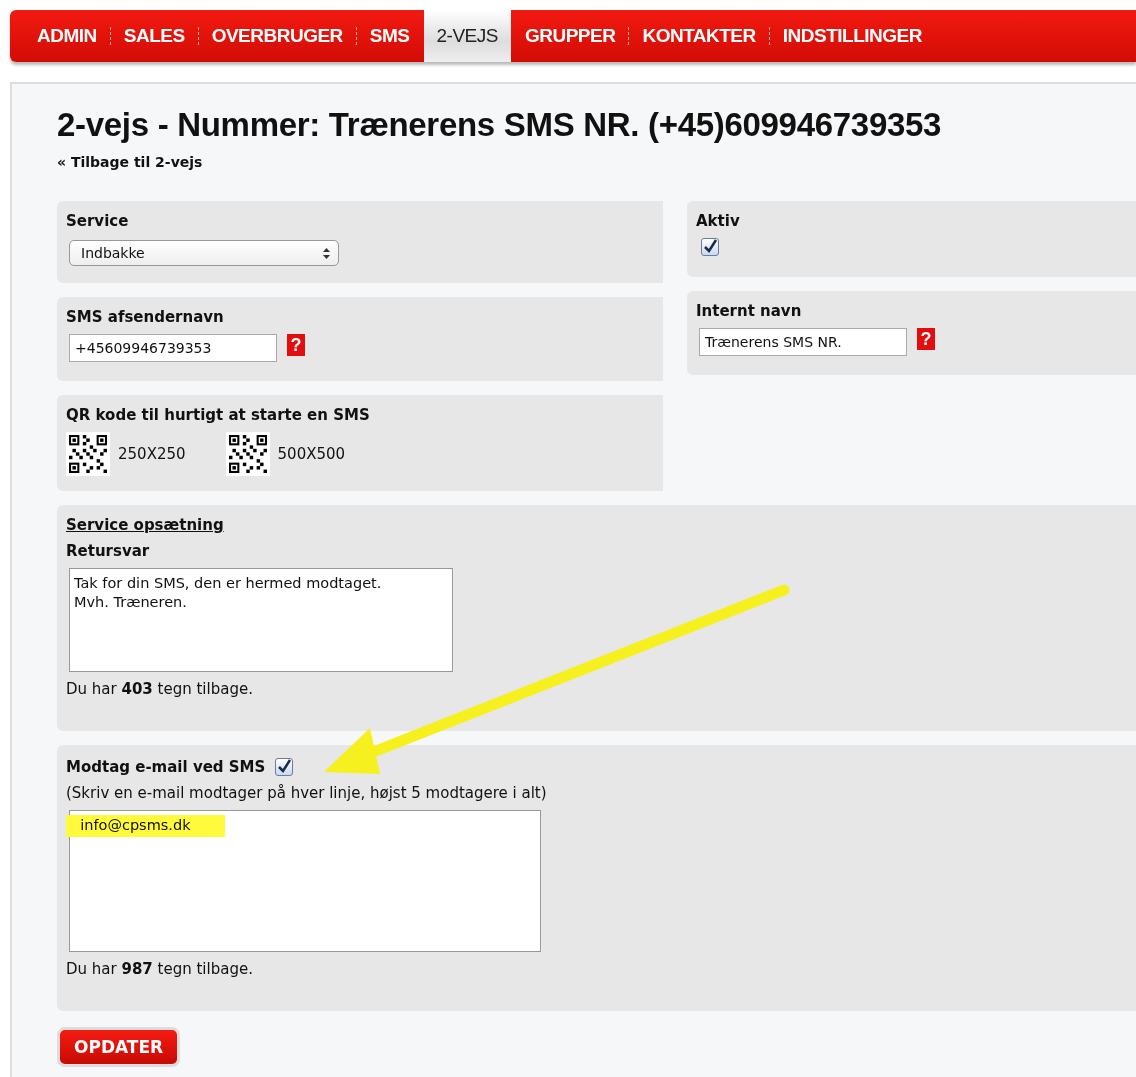 This screenshot has height=1077, width=1136. I want to click on nav-tab: KONTAKTER, so click(699, 36).